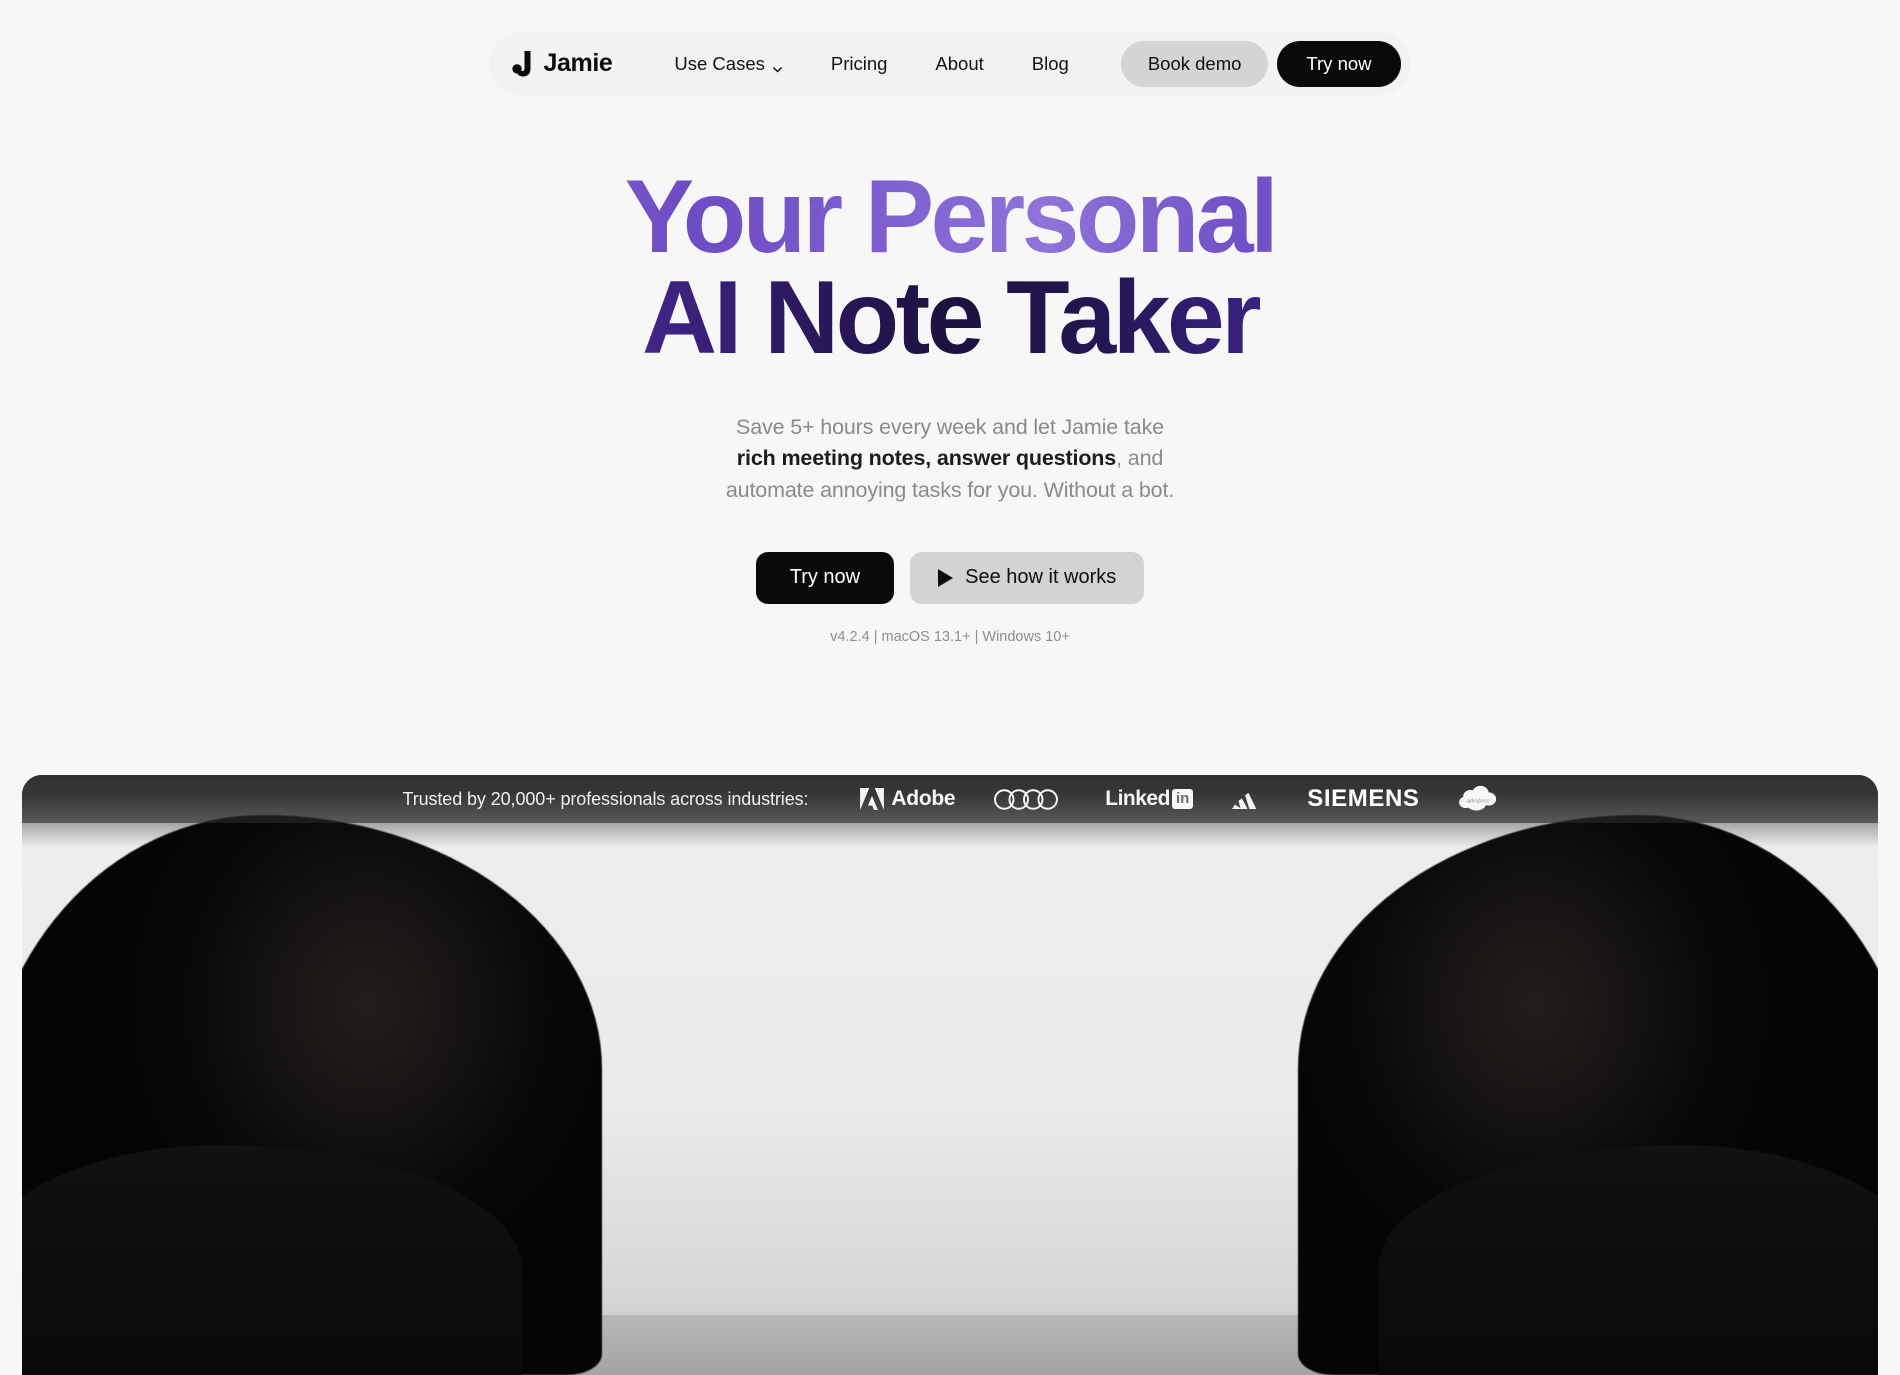 Image resolution: width=1900 pixels, height=1375 pixels. Describe the element at coordinates (950, 636) in the screenshot. I see `version-info: v4.2.4 | macOS 13.1+ | Windows 10+` at that location.